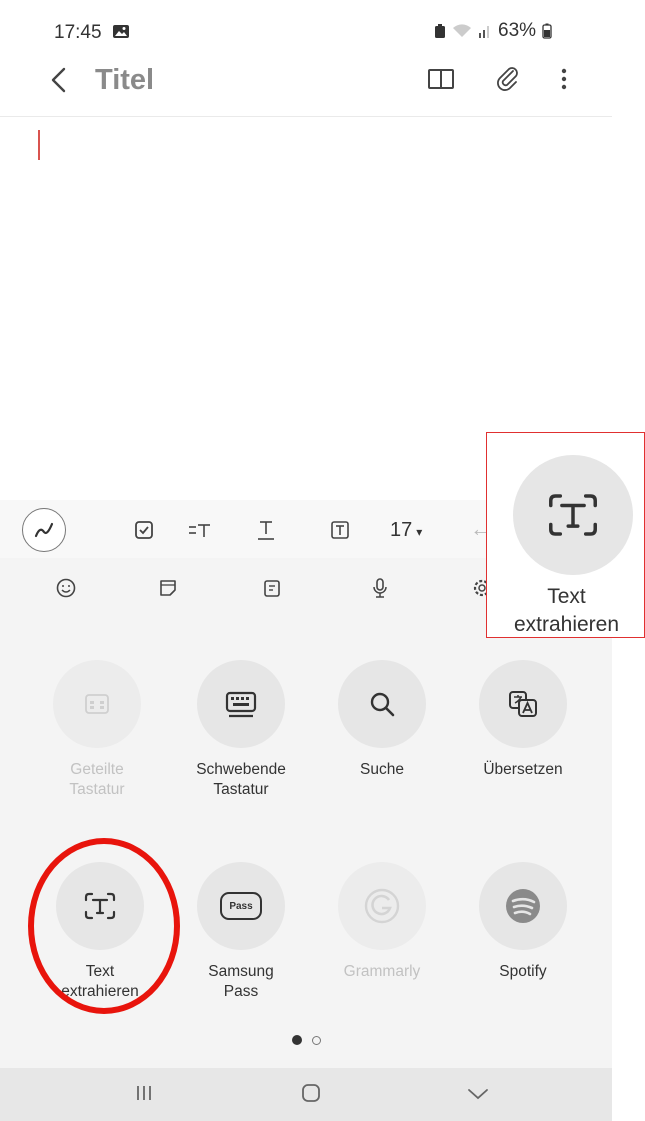 The height and width of the screenshot is (1121, 645). I want to click on home-icon, so click(311, 1093).